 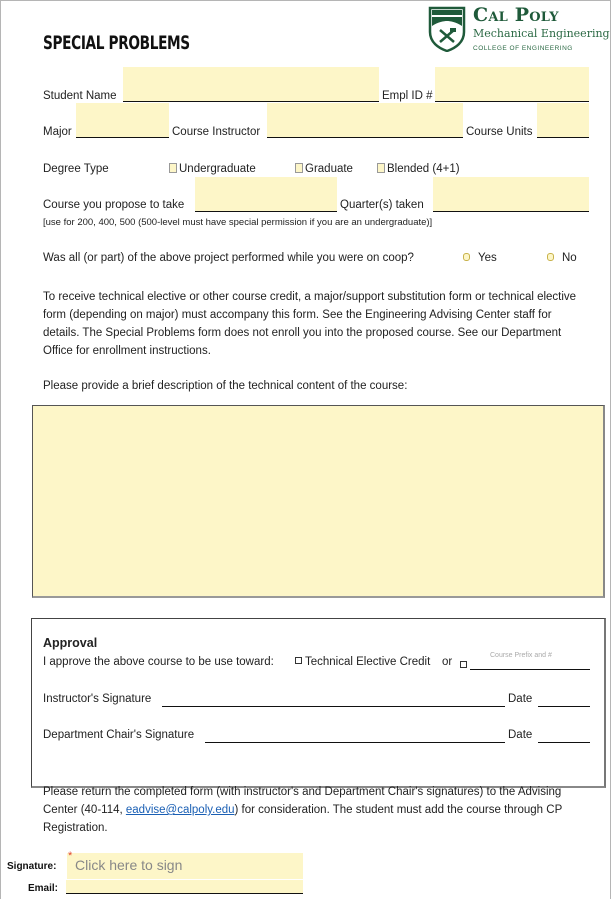 What do you see at coordinates (355, 742) in the screenshot?
I see `chair-signature-line` at bounding box center [355, 742].